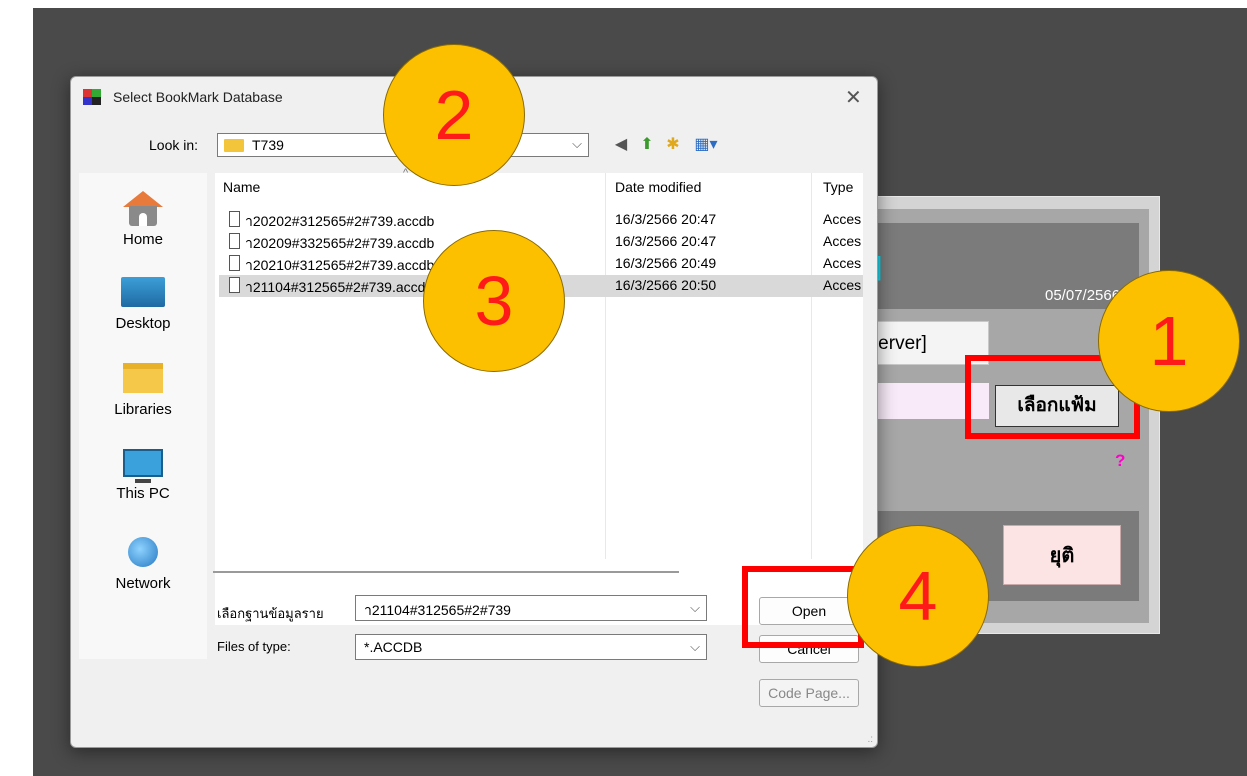 The height and width of the screenshot is (776, 1247). Describe the element at coordinates (241, 187) in the screenshot. I see `column-header-name: Name` at that location.